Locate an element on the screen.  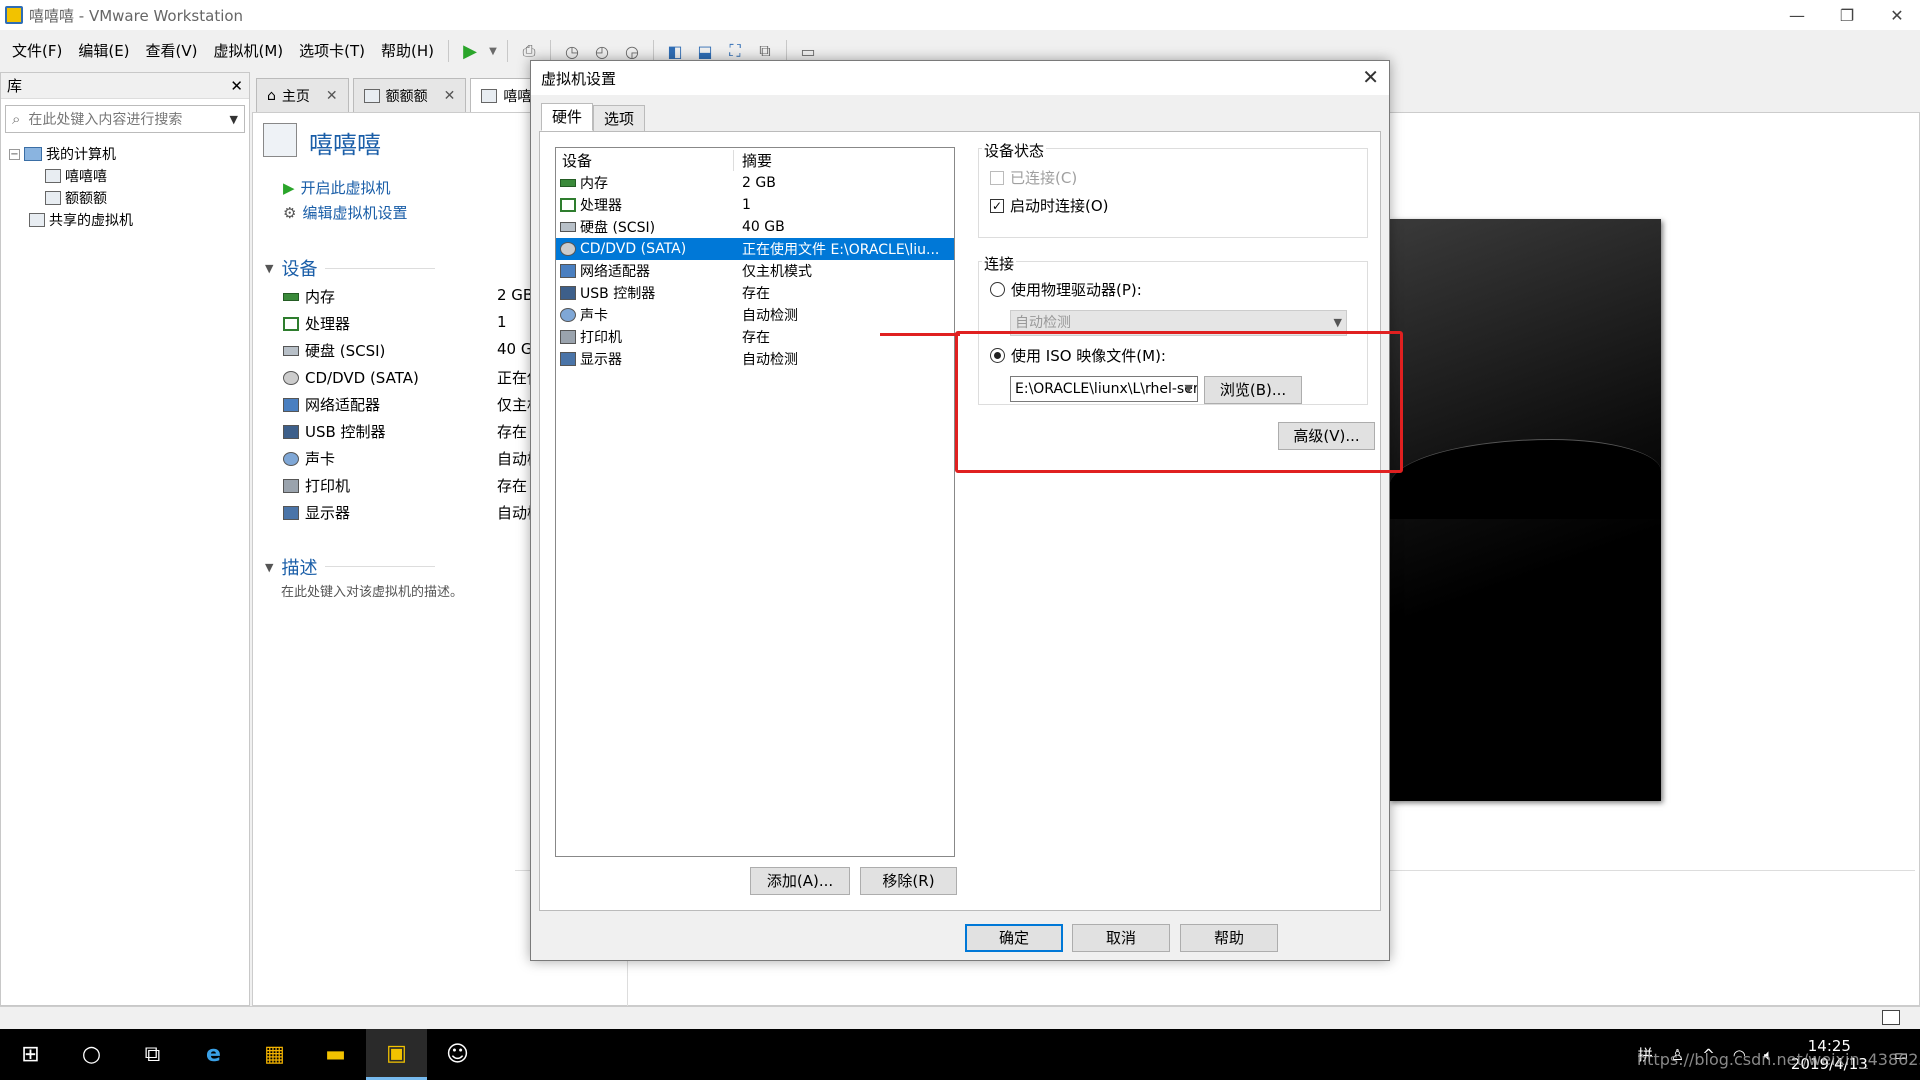
watermark-url: https://blog.csdn.net/weixin_43862307 is located at coordinates (1778, 1059).